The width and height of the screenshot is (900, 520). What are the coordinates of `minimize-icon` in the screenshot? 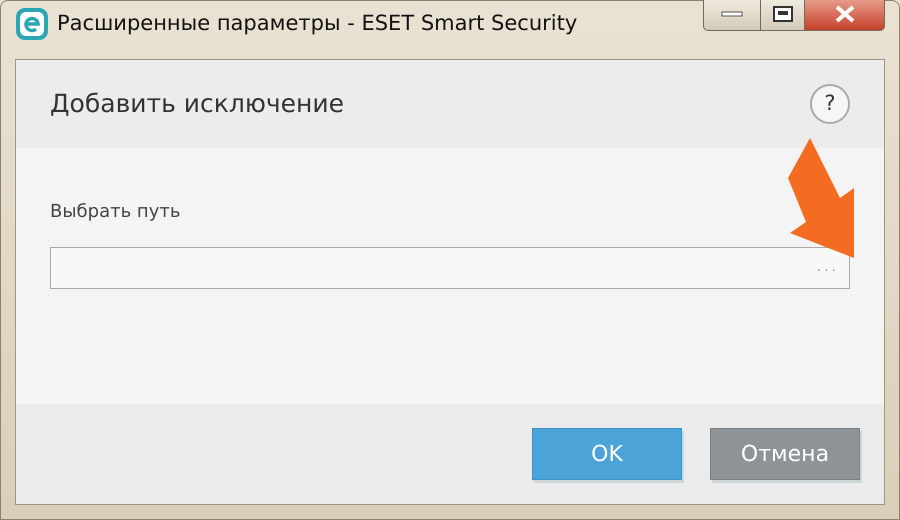 It's located at (732, 14).